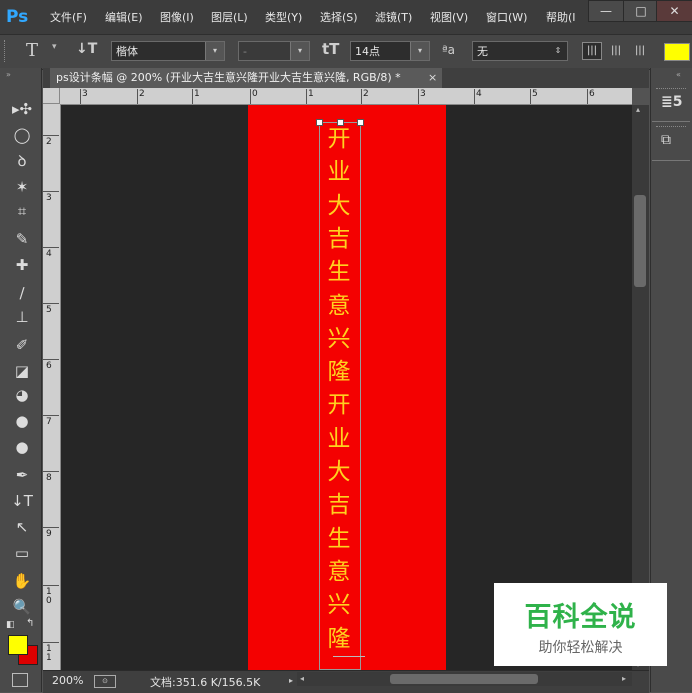 This screenshot has width=692, height=693. Describe the element at coordinates (506, 18) in the screenshot. I see `menu-window: 窗口(W)` at that location.